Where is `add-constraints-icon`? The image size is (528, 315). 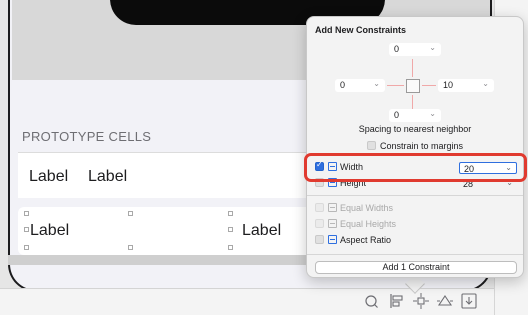
add-constraints-icon is located at coordinates (421, 301).